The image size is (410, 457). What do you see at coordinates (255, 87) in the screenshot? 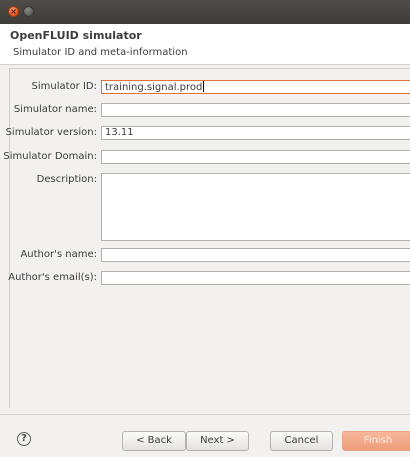
I see `simulator-id-input: training.signal.prod` at bounding box center [255, 87].